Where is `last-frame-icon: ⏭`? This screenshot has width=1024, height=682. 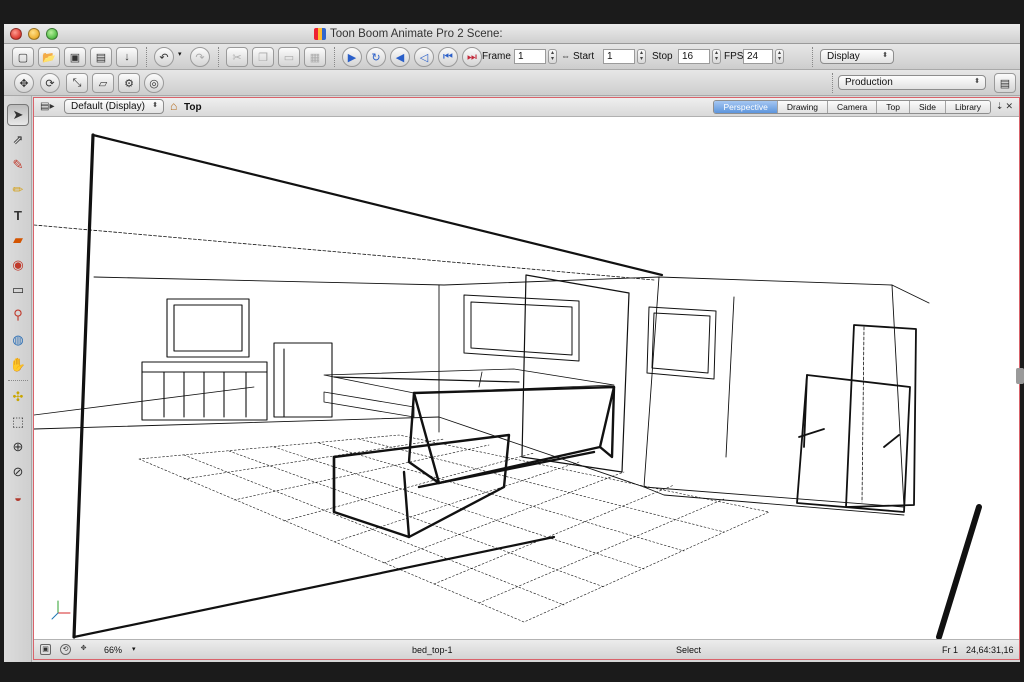
last-frame-icon: ⏭ is located at coordinates (472, 57).